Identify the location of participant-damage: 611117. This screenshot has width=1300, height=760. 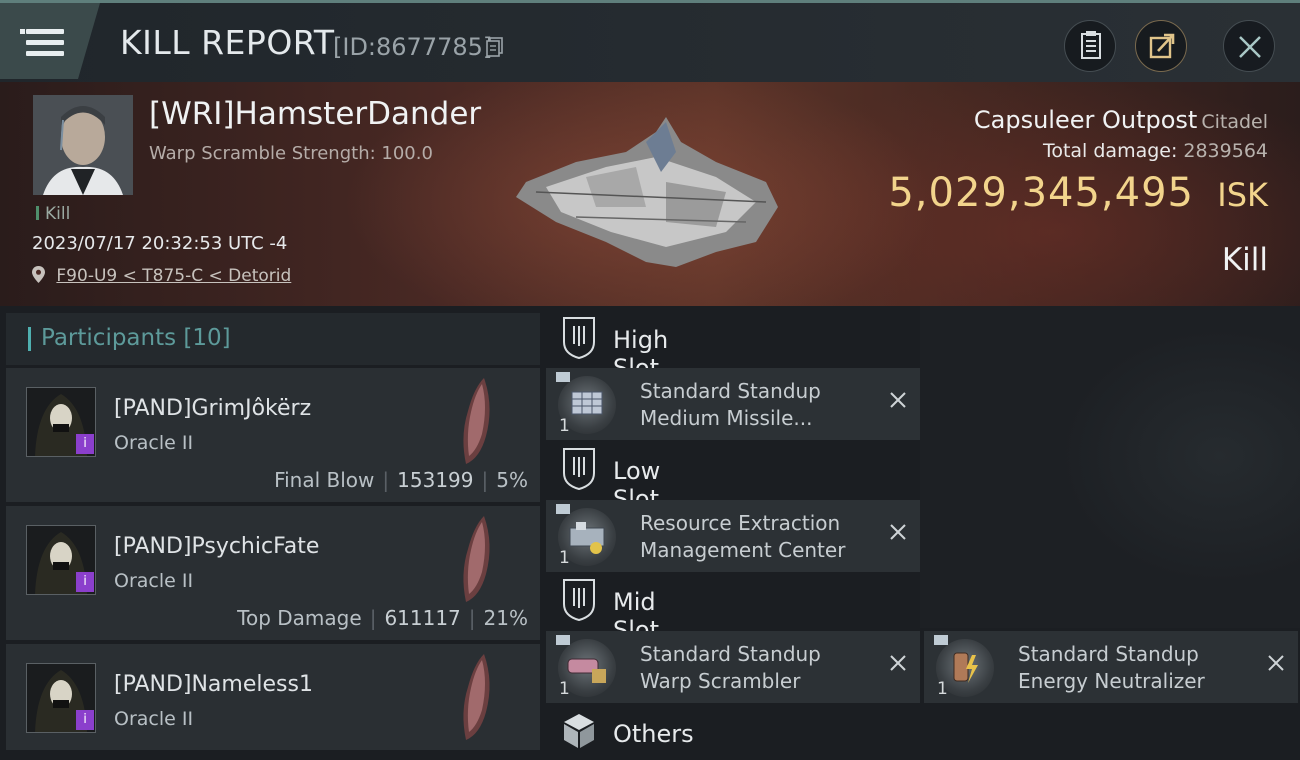
(422, 618).